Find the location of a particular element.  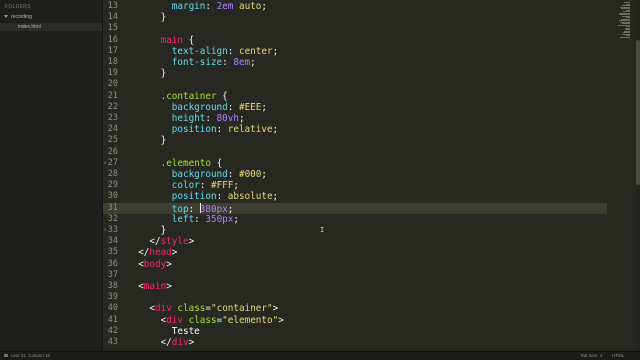

code-token: font-size is located at coordinates (197, 62).